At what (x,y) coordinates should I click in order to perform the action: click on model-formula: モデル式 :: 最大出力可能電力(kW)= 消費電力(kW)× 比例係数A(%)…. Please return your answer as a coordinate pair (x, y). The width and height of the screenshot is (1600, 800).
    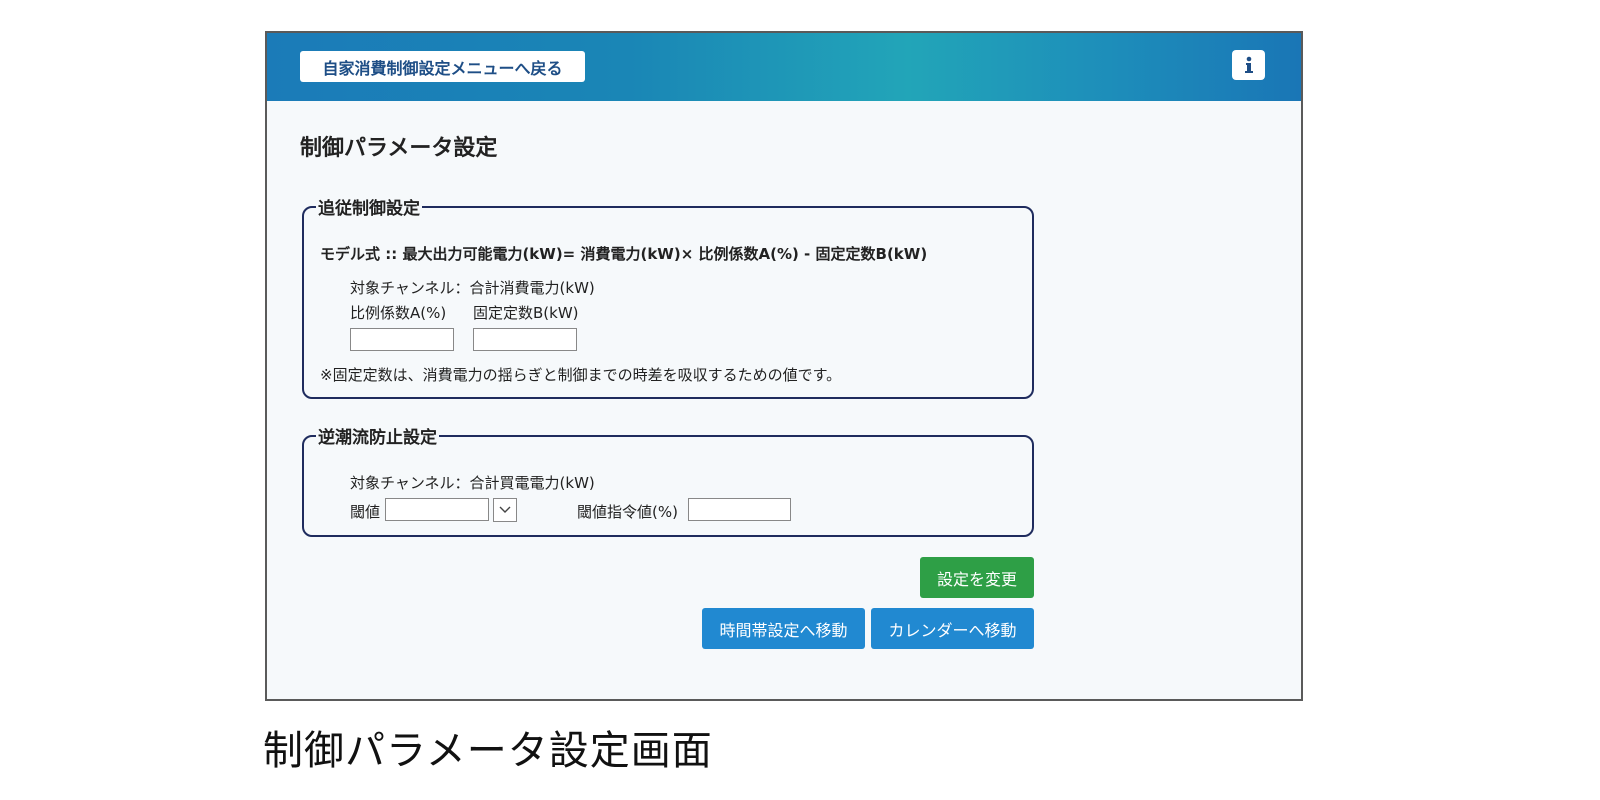
    Looking at the image, I should click on (624, 254).